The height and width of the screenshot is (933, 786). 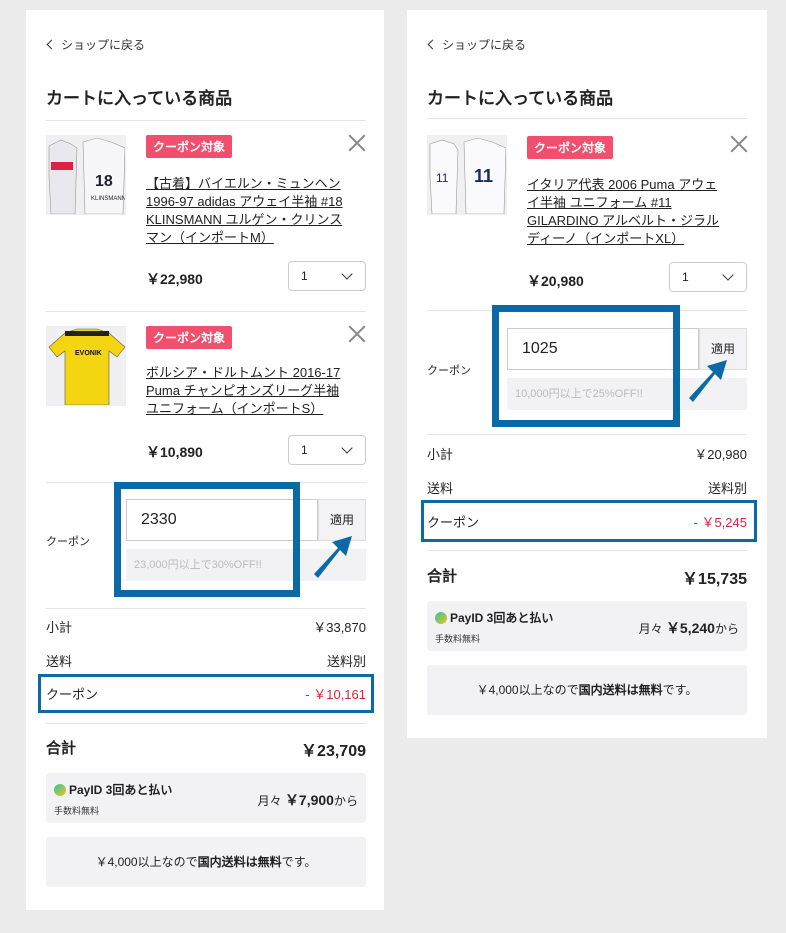 I want to click on product-price: ￥20,980, so click(x=555, y=281).